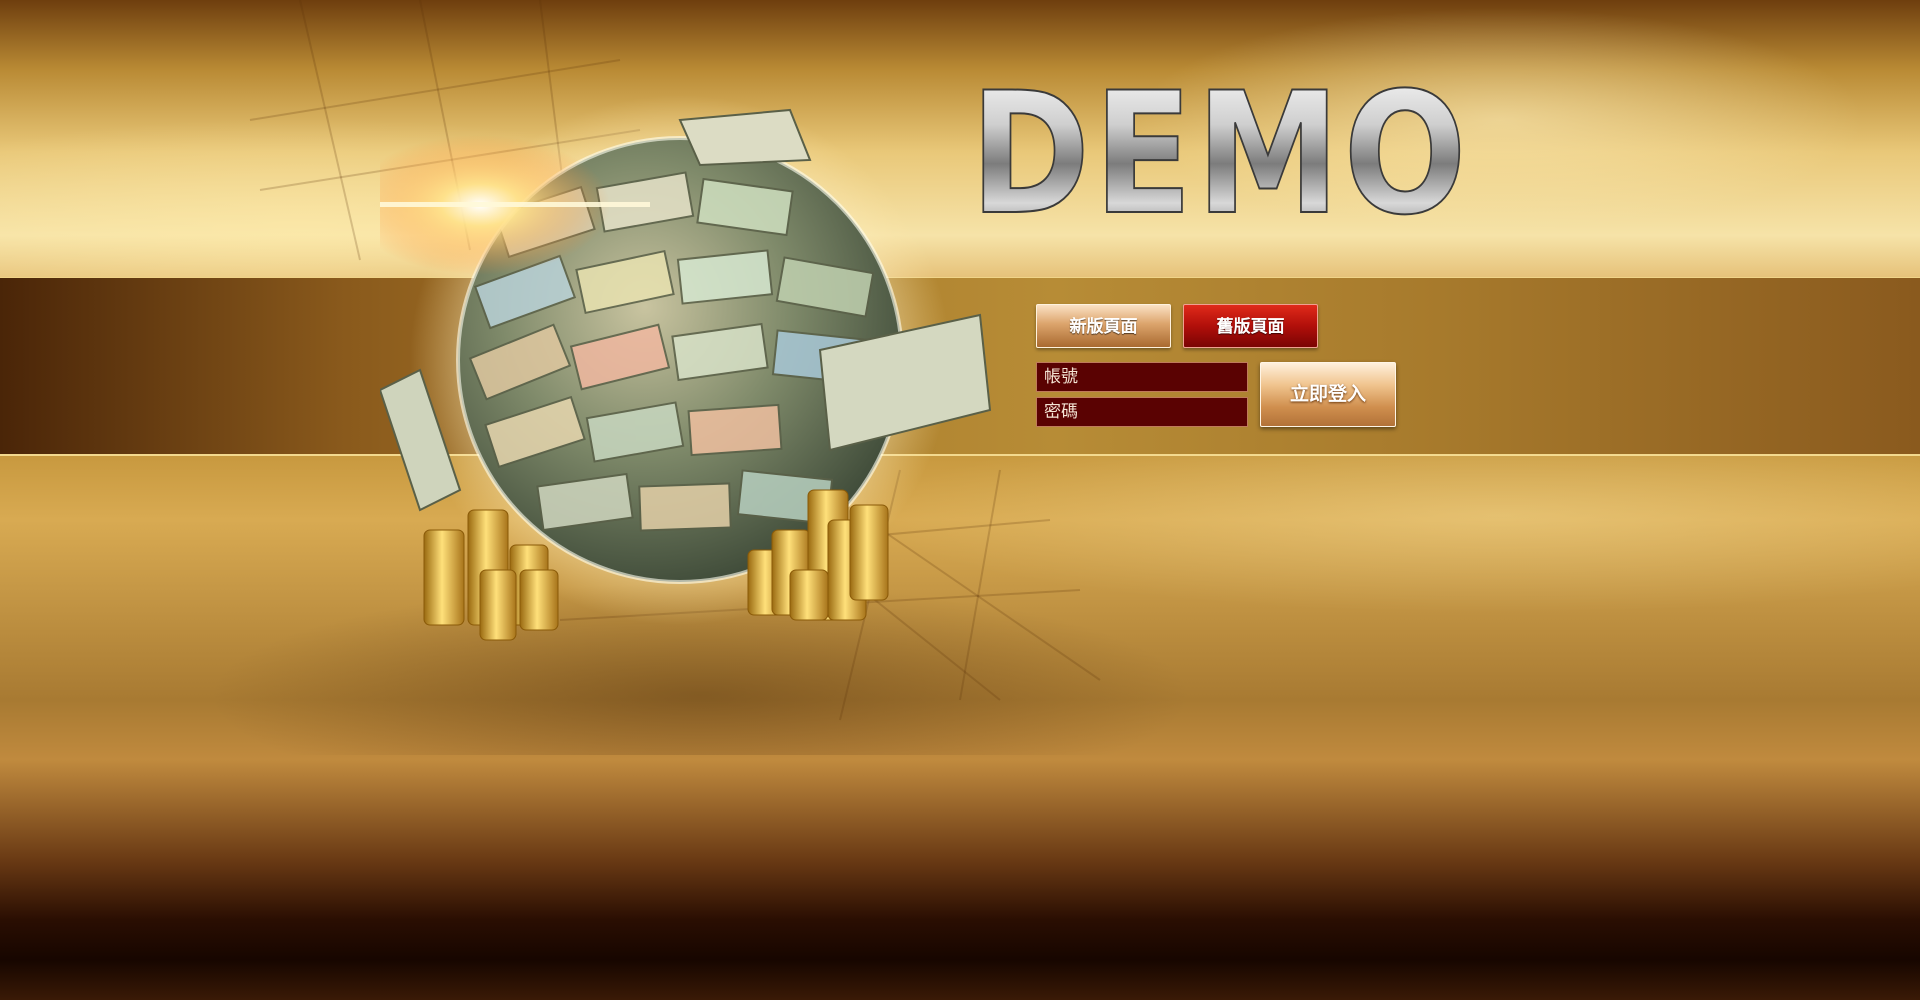  I want to click on demo-logo: DEMO, so click(1220, 147).